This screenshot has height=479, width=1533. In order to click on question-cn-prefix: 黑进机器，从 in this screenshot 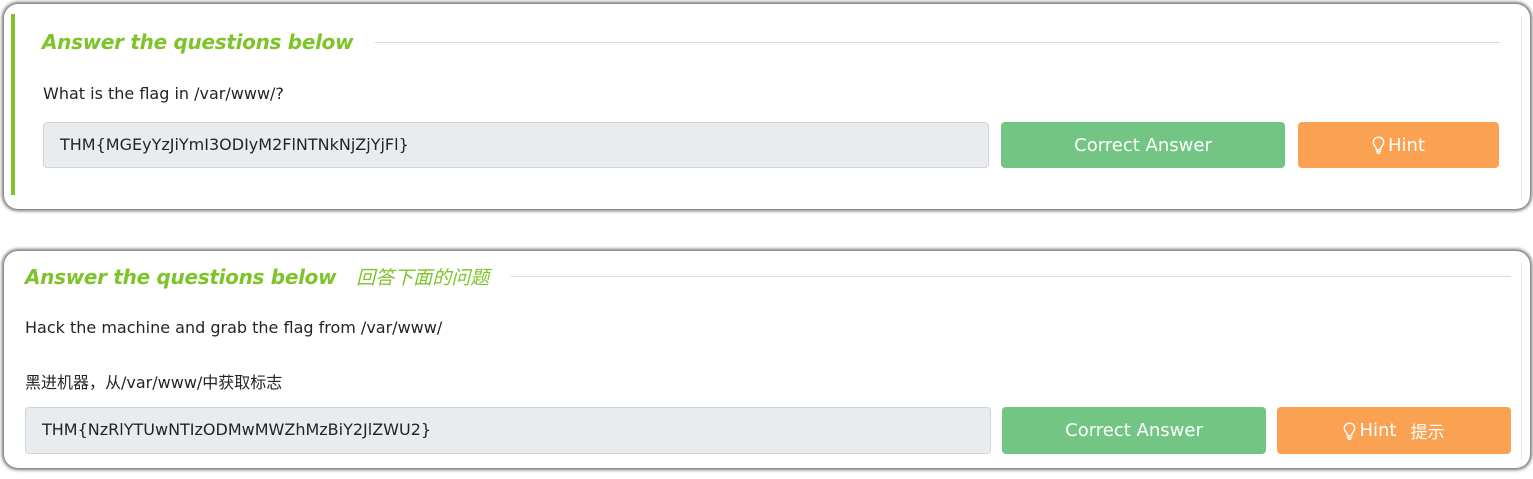, I will do `click(73, 382)`.